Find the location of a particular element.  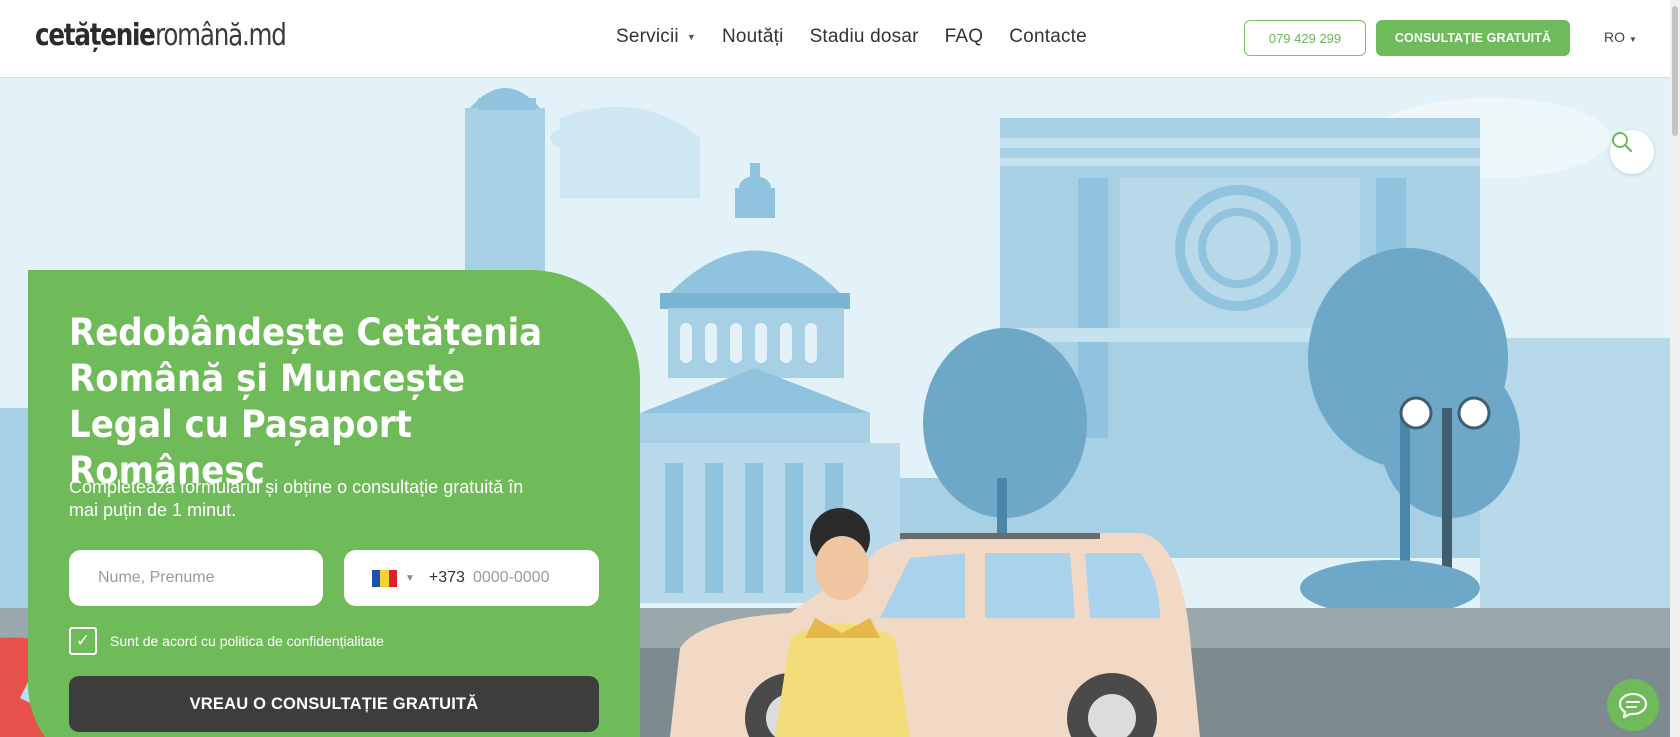

submit-consultation-button: VREAU O CONSULTAȚIE GRATUITĂ is located at coordinates (334, 704).